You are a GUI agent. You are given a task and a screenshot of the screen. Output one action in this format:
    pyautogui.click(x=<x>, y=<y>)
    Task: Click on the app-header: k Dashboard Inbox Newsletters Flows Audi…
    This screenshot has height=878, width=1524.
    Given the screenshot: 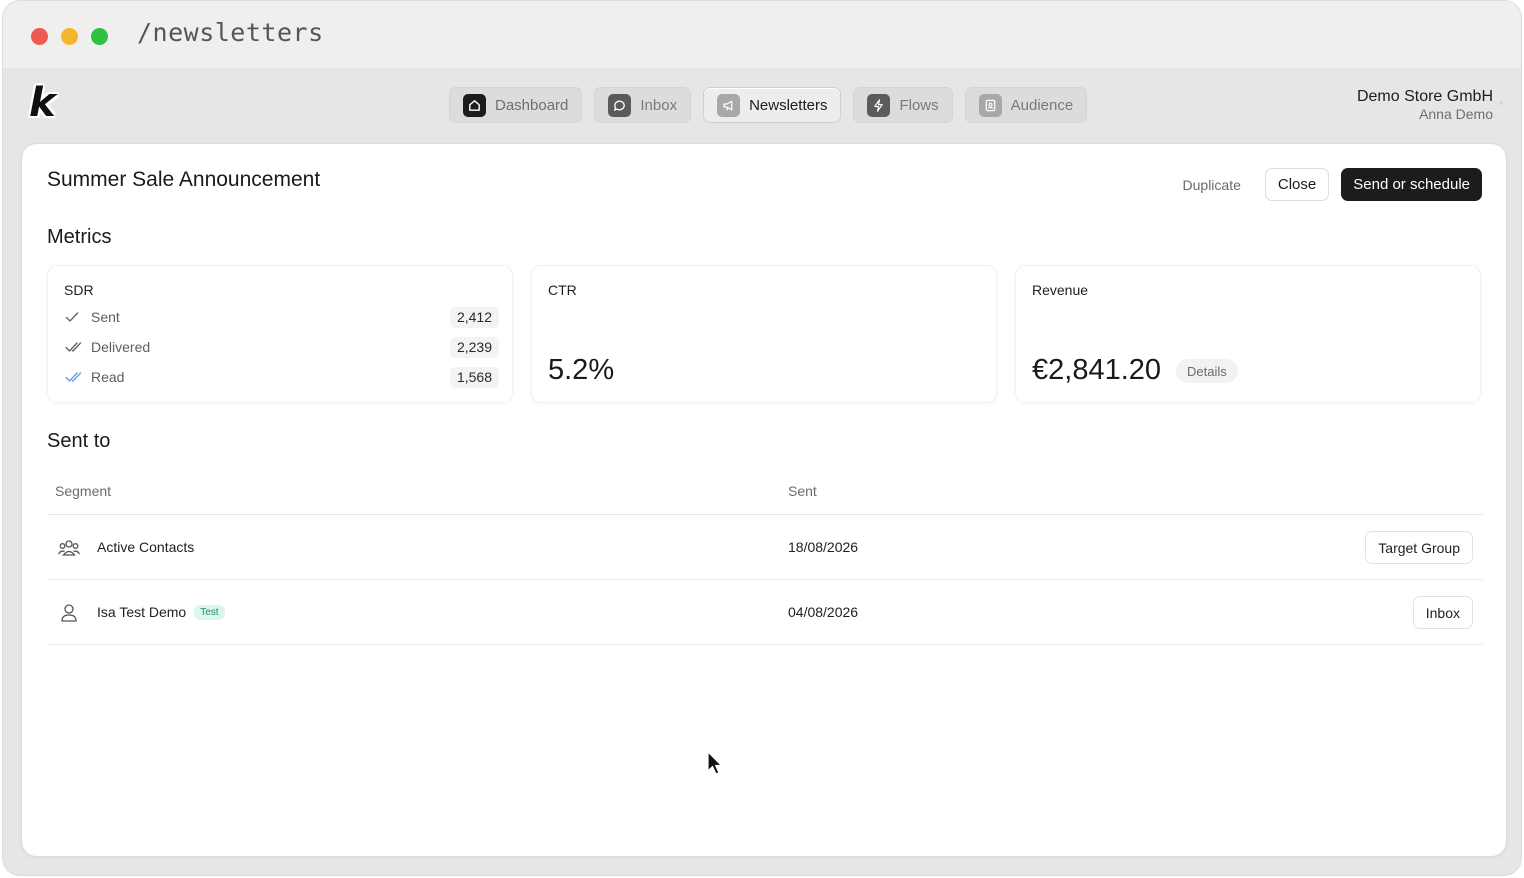 What is the action you would take?
    pyautogui.click(x=762, y=106)
    